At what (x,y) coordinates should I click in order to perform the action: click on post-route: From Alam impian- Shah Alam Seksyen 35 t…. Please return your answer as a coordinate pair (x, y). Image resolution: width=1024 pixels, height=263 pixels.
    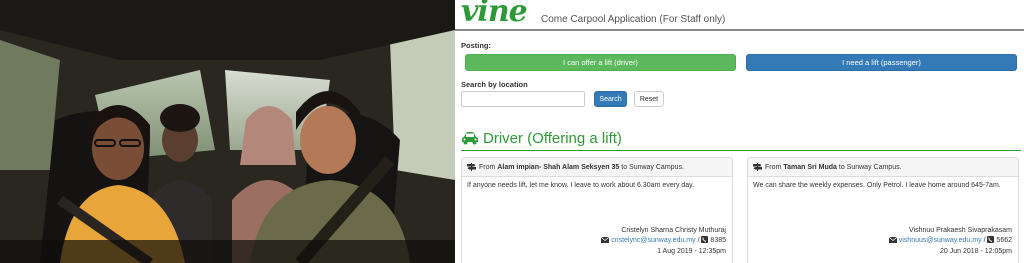
    Looking at the image, I should click on (597, 167).